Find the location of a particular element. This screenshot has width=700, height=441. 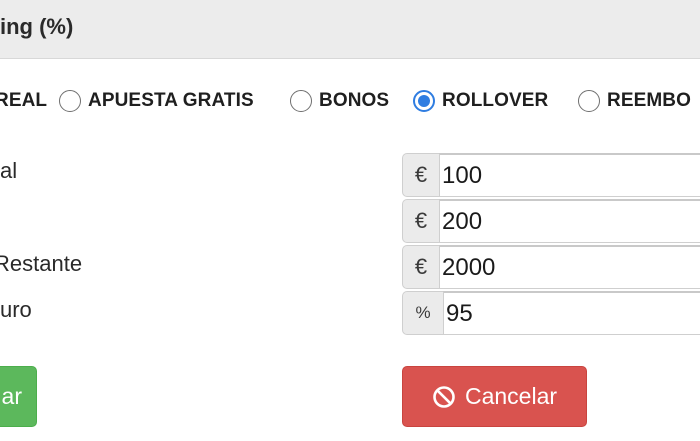

radio-option-real: REAL is located at coordinates (23, 101).